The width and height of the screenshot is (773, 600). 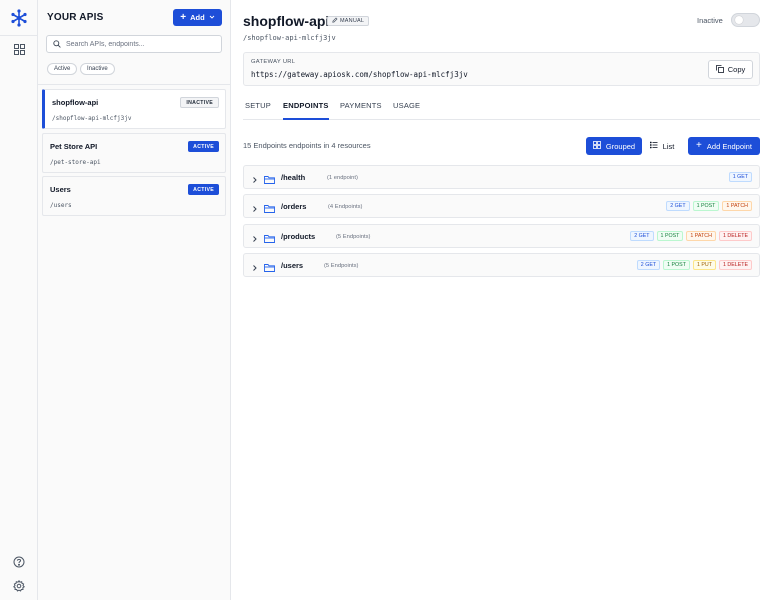 What do you see at coordinates (342, 178) in the screenshot?
I see `resource-count: (1 endpoint)` at bounding box center [342, 178].